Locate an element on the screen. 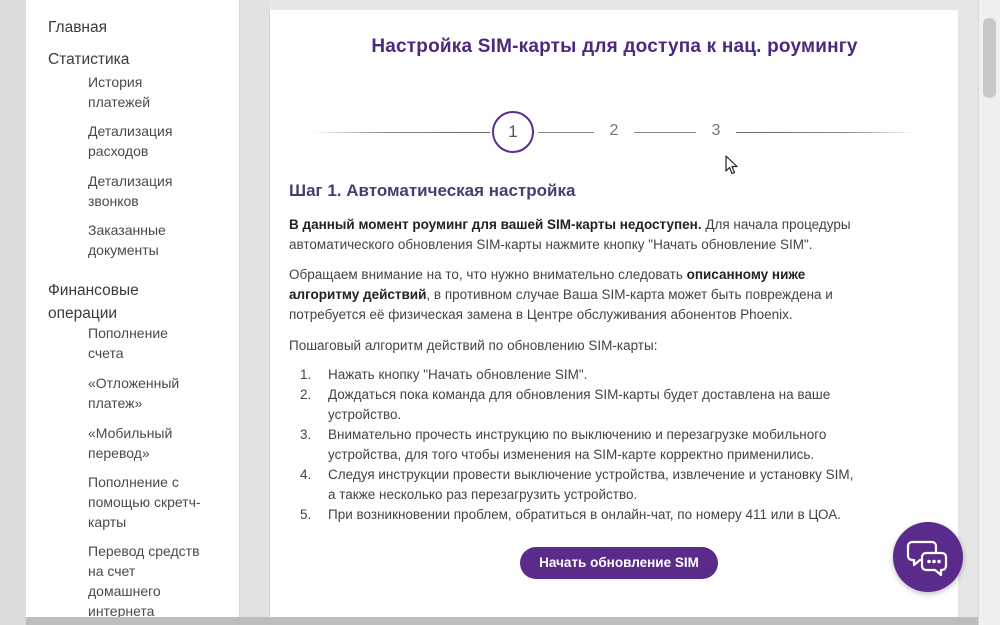 The height and width of the screenshot is (625, 1000). online-chat-button is located at coordinates (928, 557).